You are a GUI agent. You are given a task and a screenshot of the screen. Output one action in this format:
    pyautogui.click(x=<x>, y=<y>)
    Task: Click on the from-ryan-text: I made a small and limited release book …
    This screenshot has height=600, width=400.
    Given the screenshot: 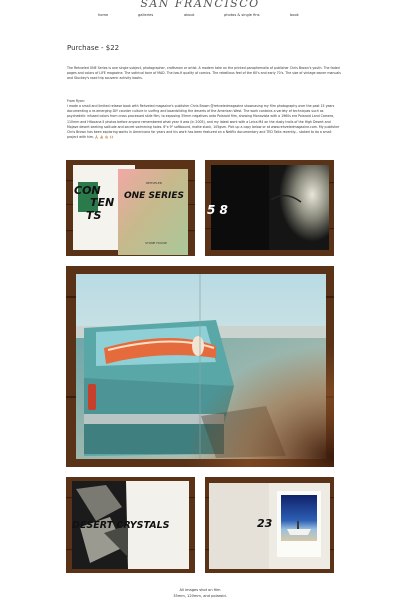 What is the action you would take?
    pyautogui.click(x=203, y=122)
    